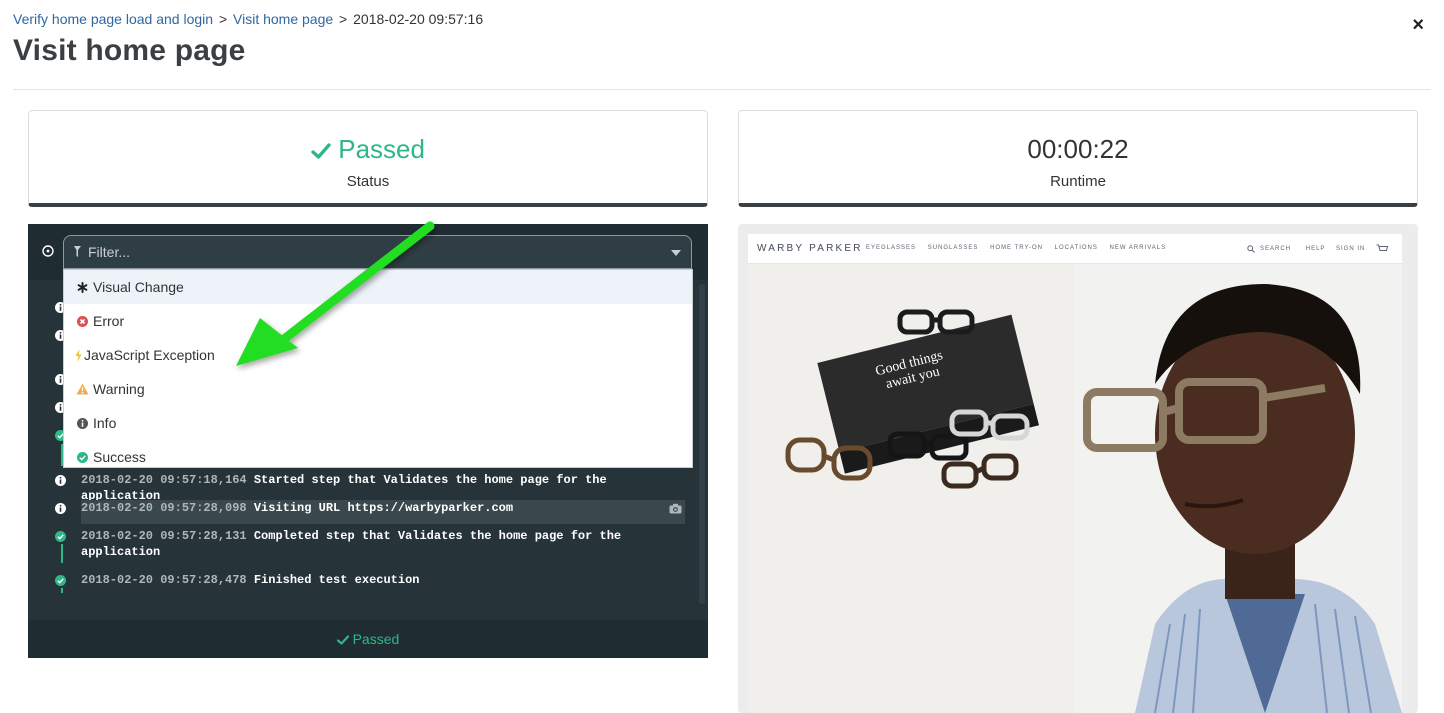 The height and width of the screenshot is (713, 1444). Describe the element at coordinates (381, 149) in the screenshot. I see `status-value-text: Passed` at that location.